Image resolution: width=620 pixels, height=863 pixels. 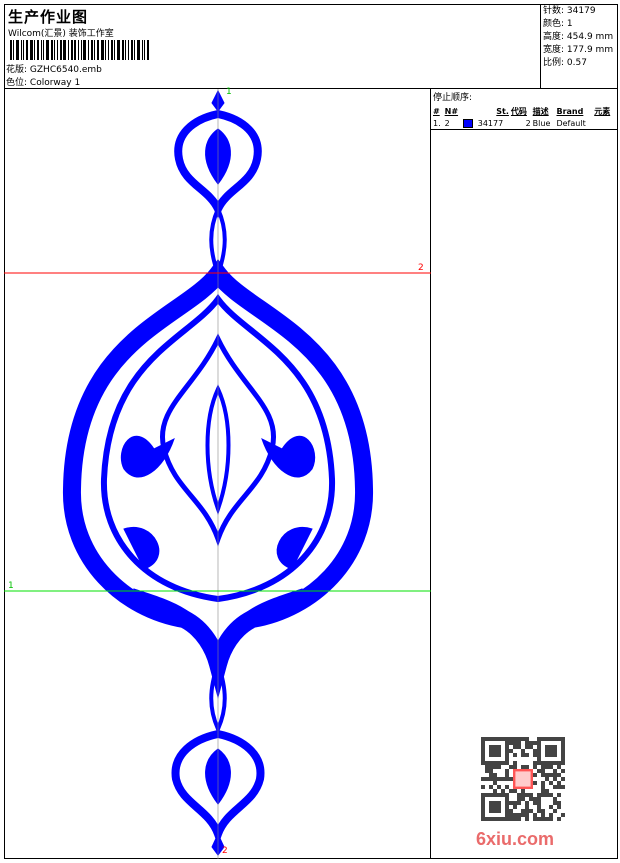 I want to click on stitches-info: 针数: 34179, so click(x=569, y=11).